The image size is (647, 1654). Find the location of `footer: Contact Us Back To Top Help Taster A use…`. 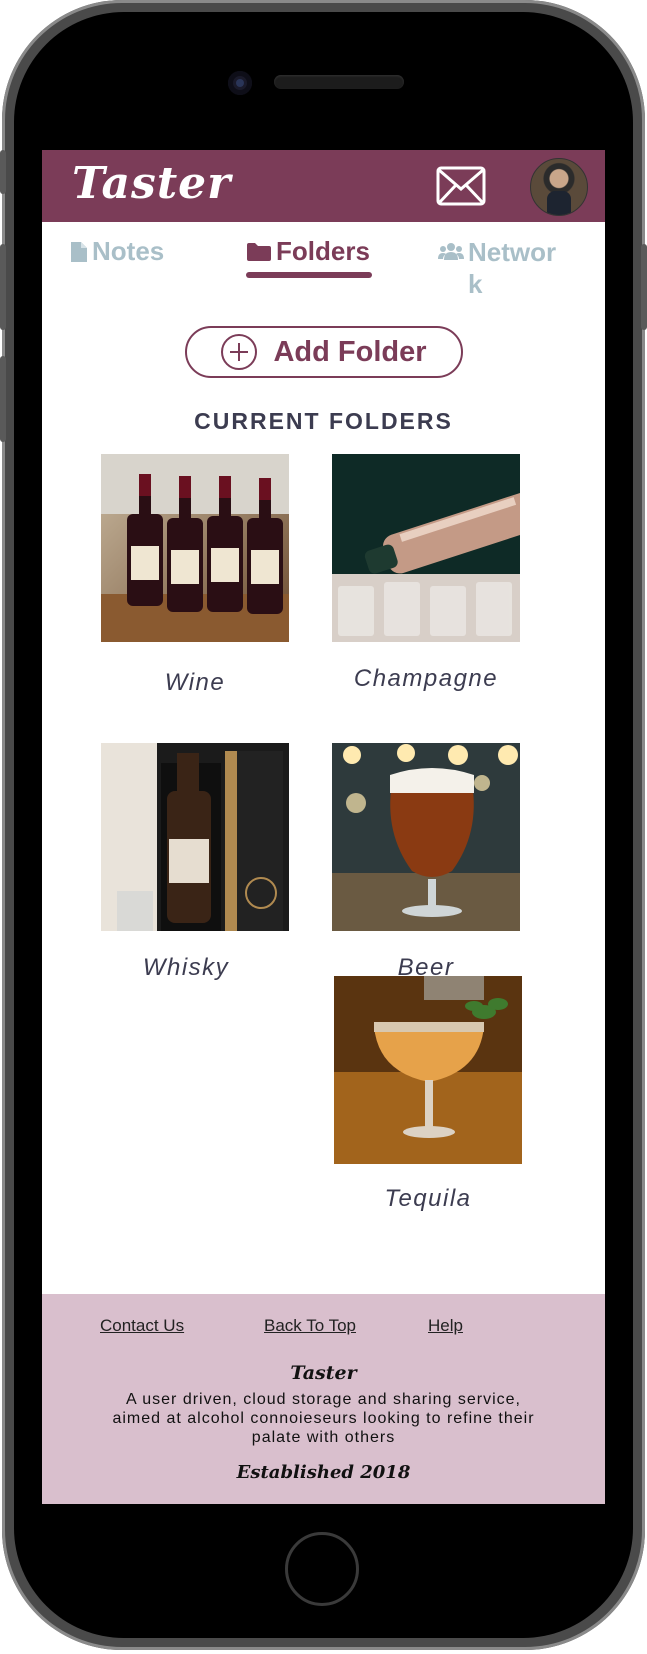

footer: Contact Us Back To Top Help Taster A use… is located at coordinates (323, 1399).